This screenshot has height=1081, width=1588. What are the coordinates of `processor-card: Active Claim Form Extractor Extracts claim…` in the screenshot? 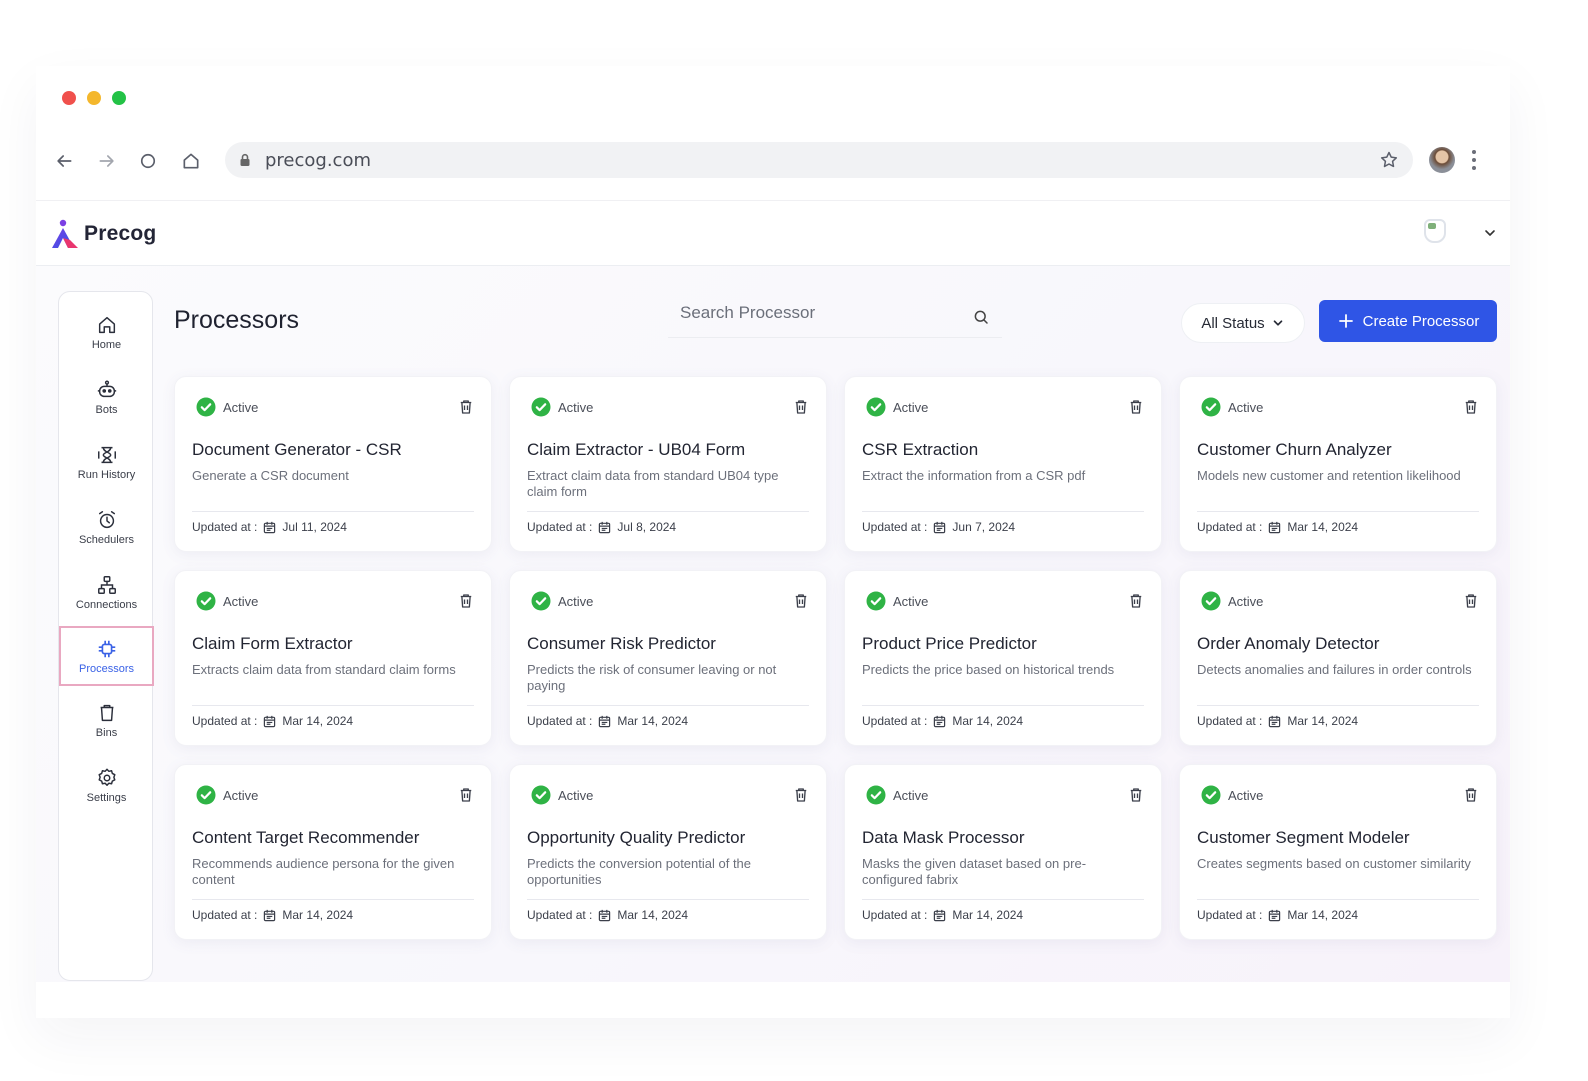 It's located at (333, 658).